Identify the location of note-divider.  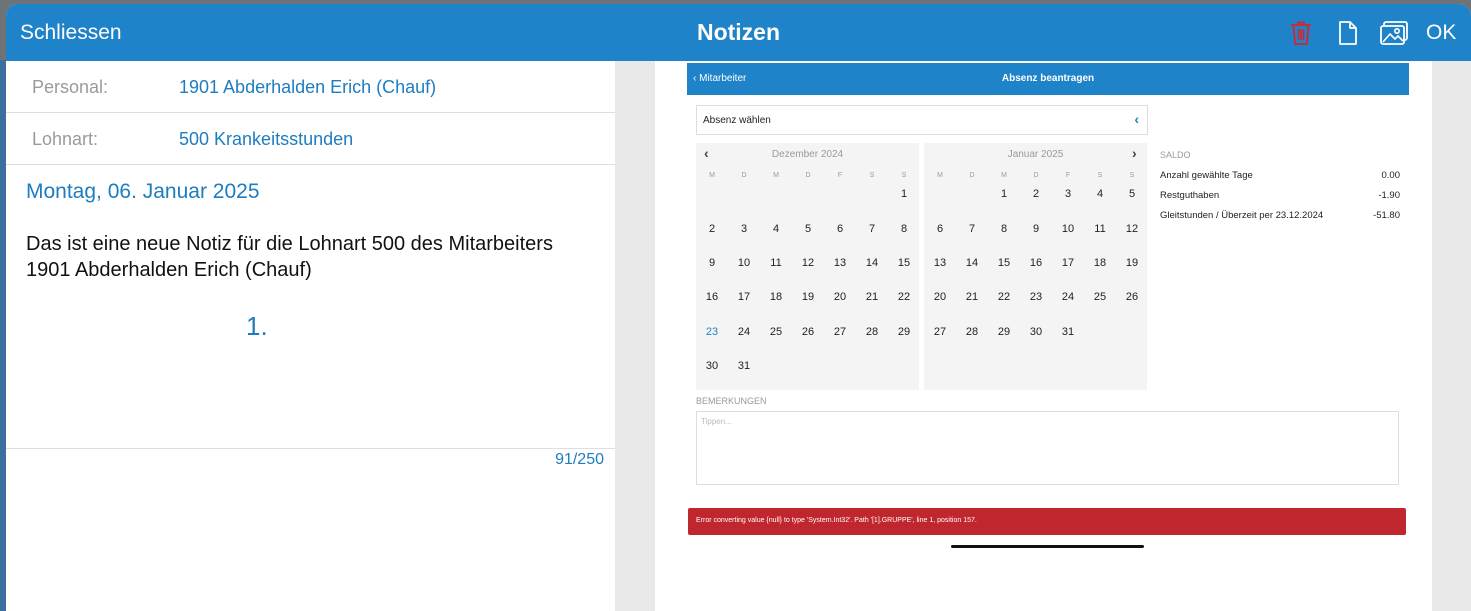
(310, 448).